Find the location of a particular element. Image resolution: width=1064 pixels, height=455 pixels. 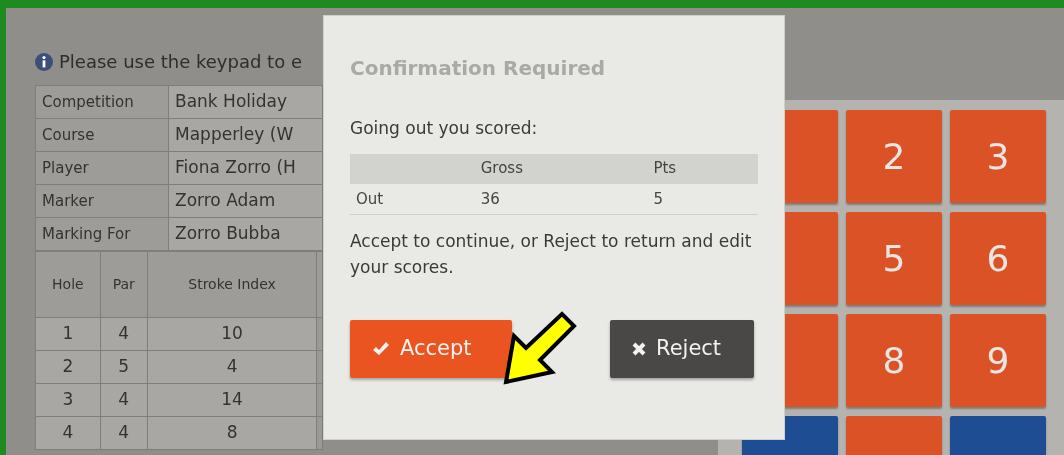

column-header: Hole is located at coordinates (68, 284).